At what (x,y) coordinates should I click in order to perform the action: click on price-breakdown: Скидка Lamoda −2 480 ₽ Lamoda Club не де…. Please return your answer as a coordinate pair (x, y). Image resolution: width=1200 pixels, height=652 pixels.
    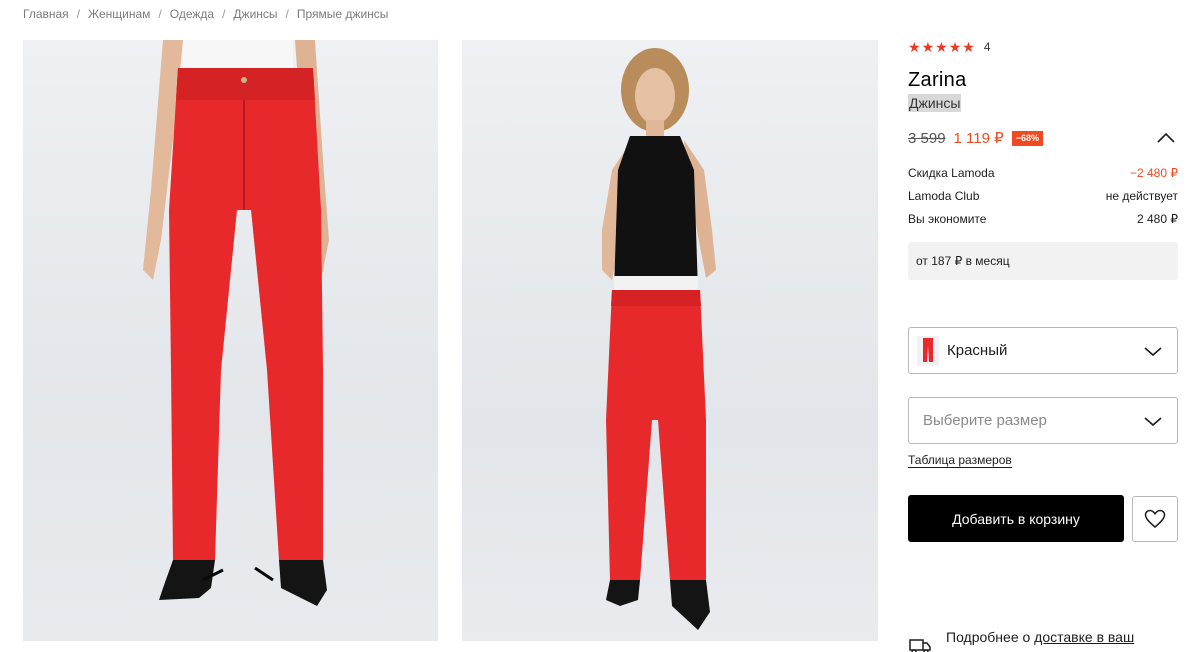
    Looking at the image, I should click on (1043, 201).